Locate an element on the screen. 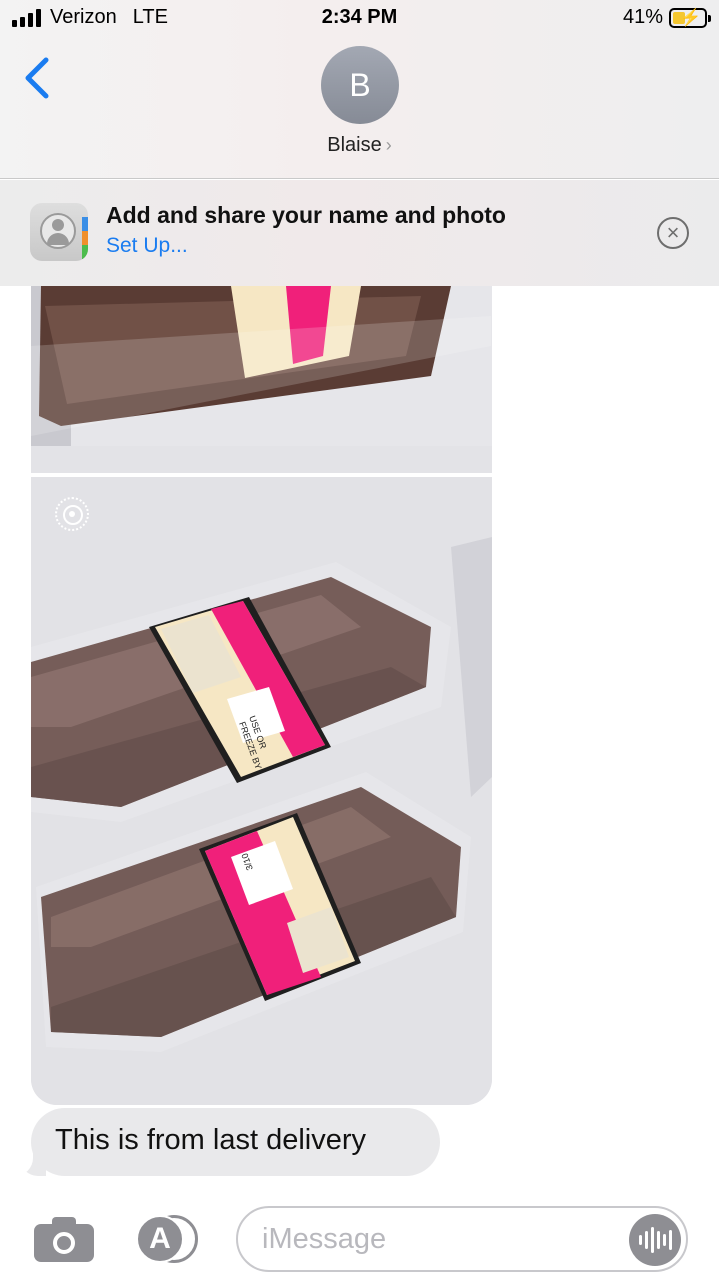 The width and height of the screenshot is (719, 1280). chevron-left-icon is located at coordinates (37, 78).